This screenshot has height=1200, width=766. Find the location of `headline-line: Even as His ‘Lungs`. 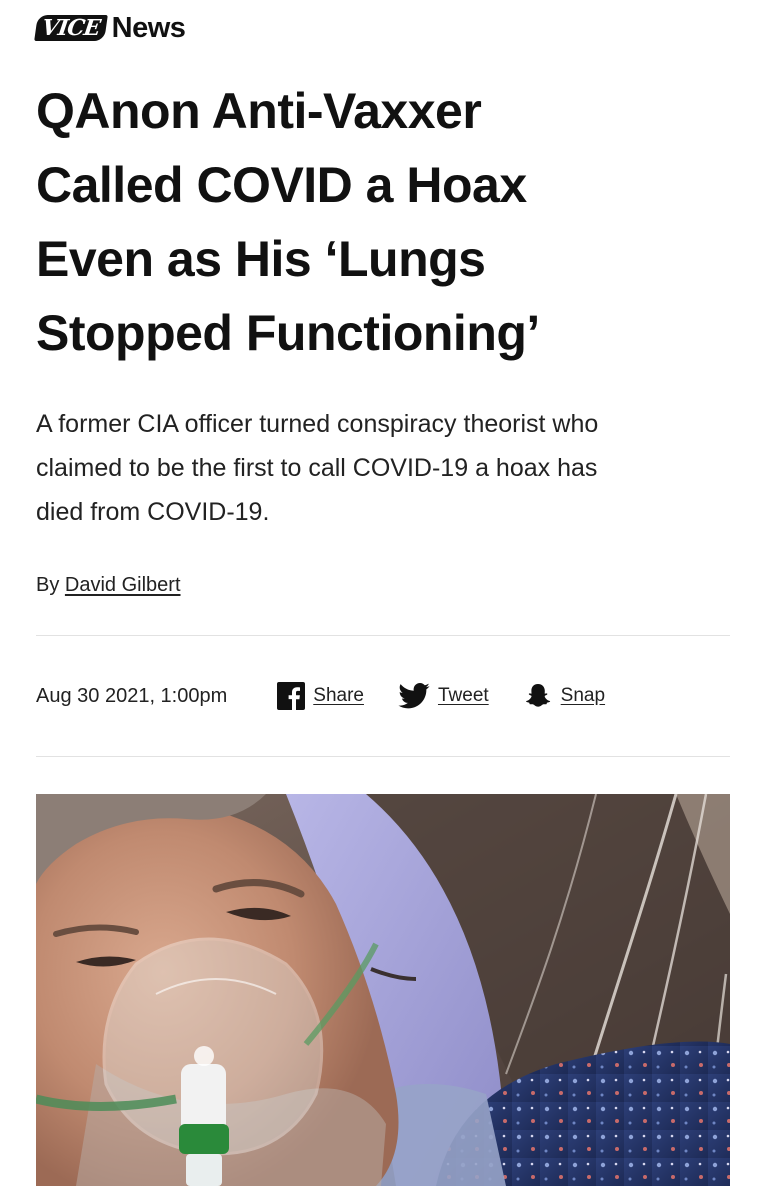

headline-line: Even as His ‘Lungs is located at coordinates (261, 259).